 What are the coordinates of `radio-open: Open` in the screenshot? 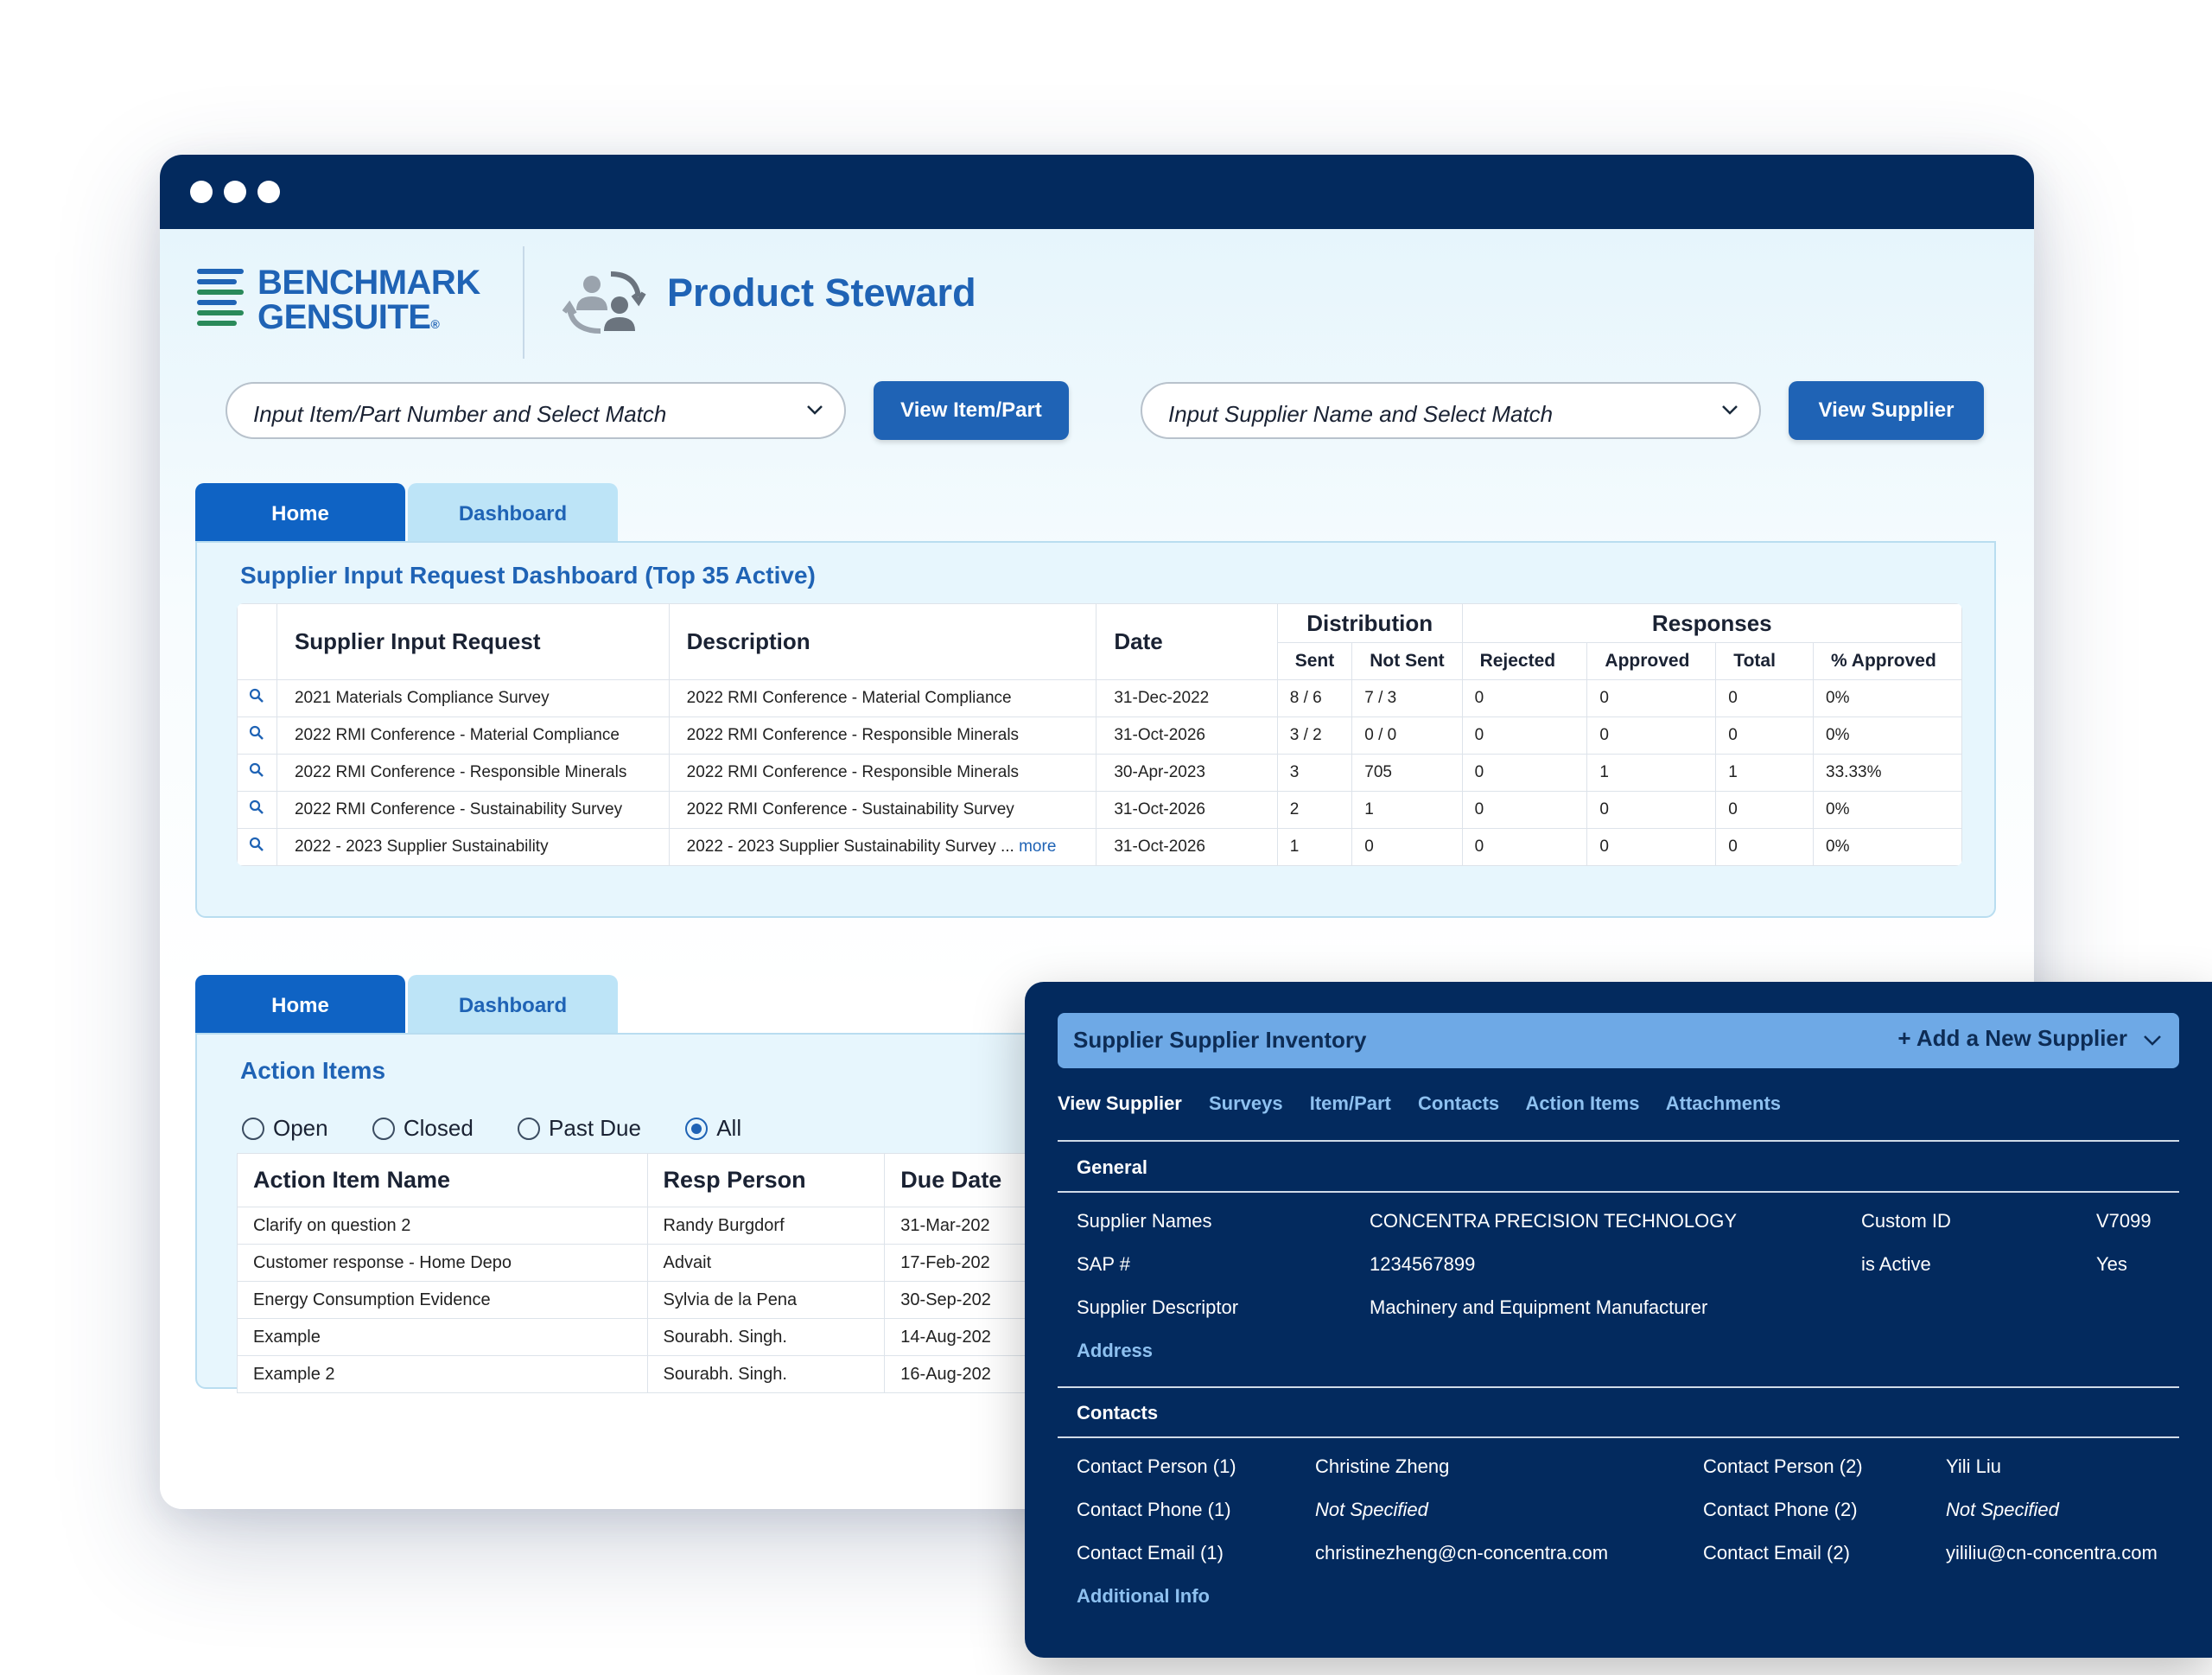 It's located at (285, 1128).